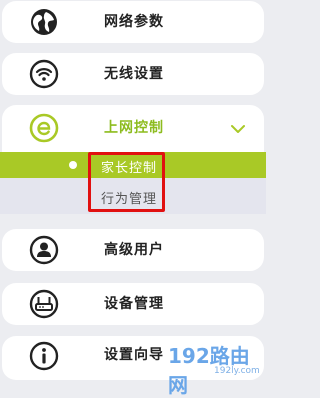 This screenshot has height=398, width=320. I want to click on menu-item-network-params: 网络参数, so click(133, 22).